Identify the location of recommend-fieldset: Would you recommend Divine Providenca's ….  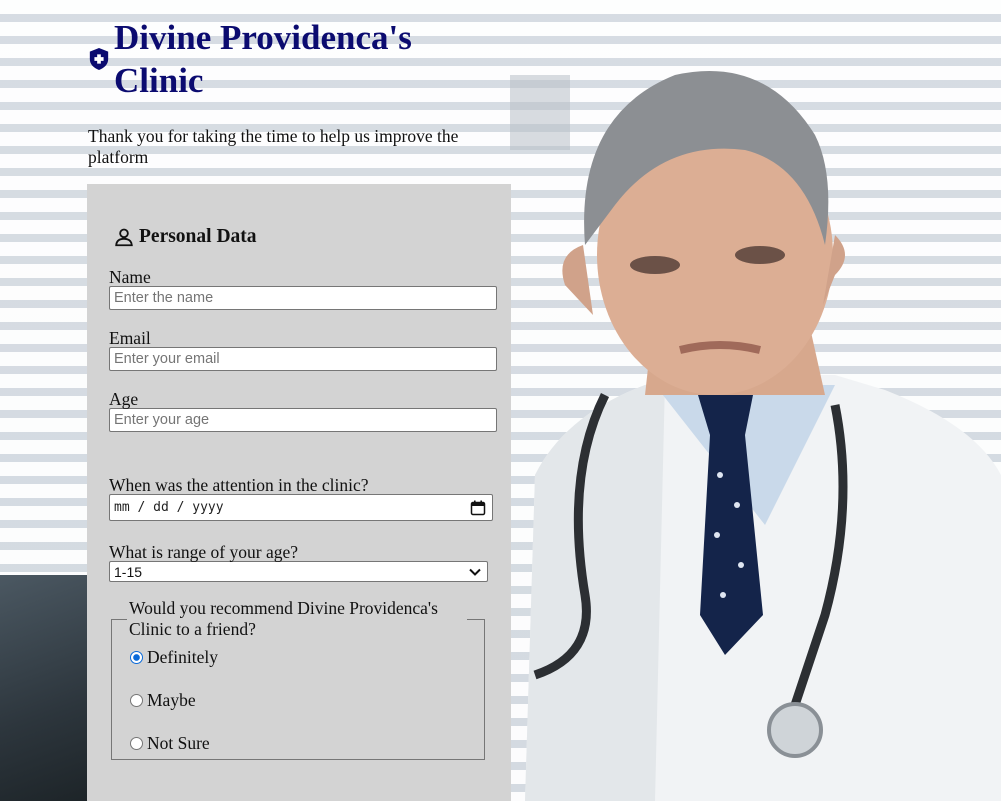
(298, 679).